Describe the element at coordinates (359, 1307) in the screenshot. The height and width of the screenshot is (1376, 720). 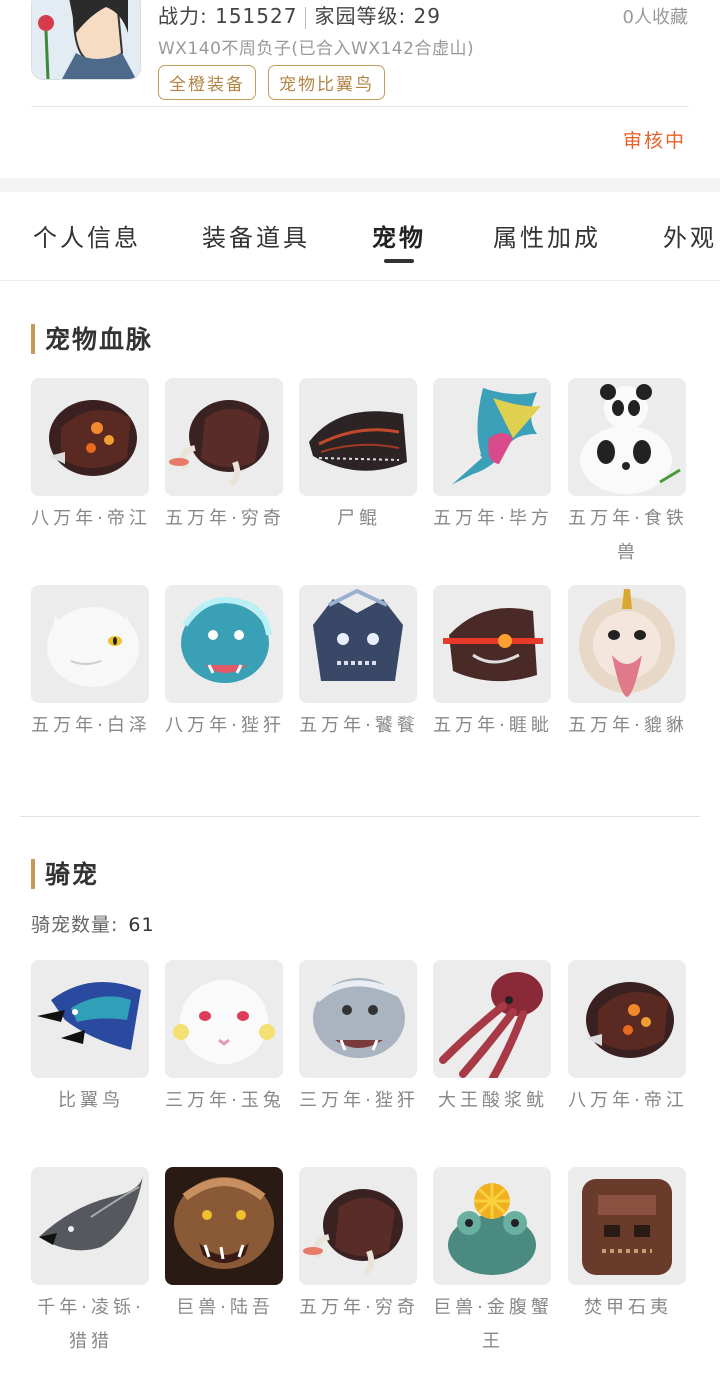
I see `mount-pet-name: 五万年·穷奇` at that location.